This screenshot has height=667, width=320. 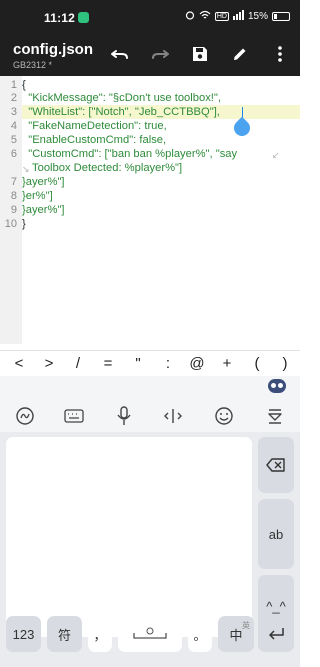 What do you see at coordinates (13, 140) in the screenshot?
I see `line-number: 5` at bounding box center [13, 140].